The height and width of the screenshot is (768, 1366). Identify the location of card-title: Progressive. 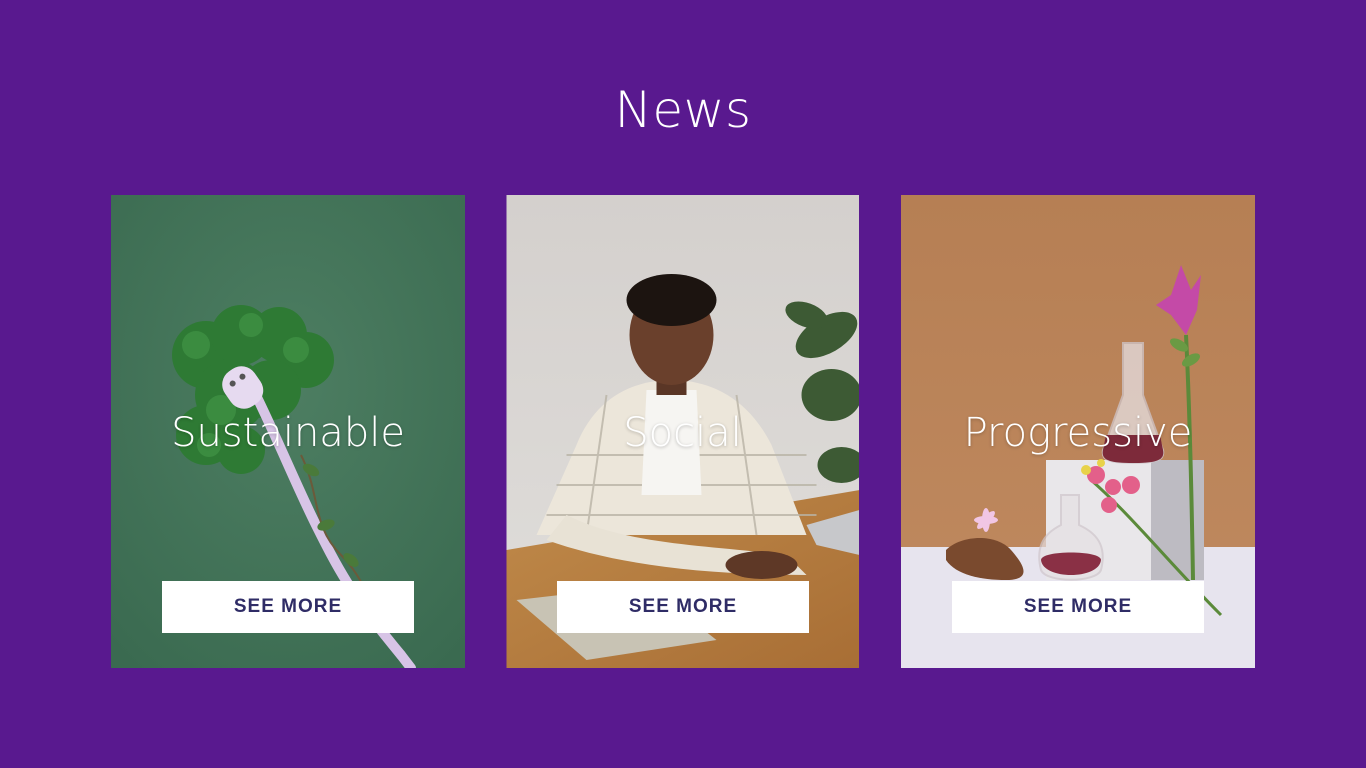
(1078, 433).